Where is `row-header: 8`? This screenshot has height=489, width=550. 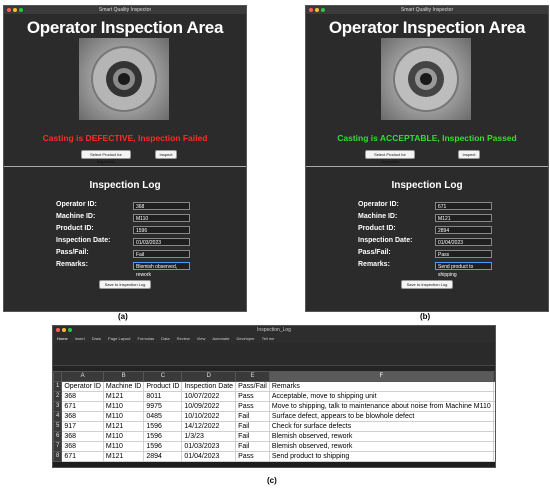
row-header: 8 is located at coordinates (58, 456).